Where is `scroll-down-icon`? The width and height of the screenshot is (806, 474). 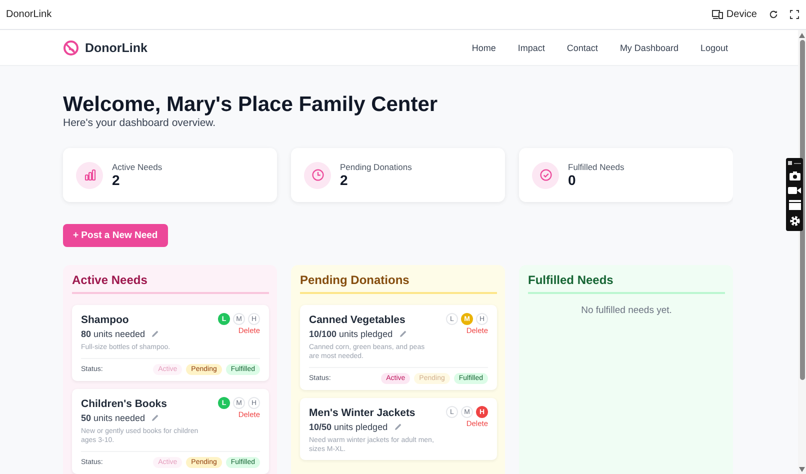 scroll-down-icon is located at coordinates (802, 469).